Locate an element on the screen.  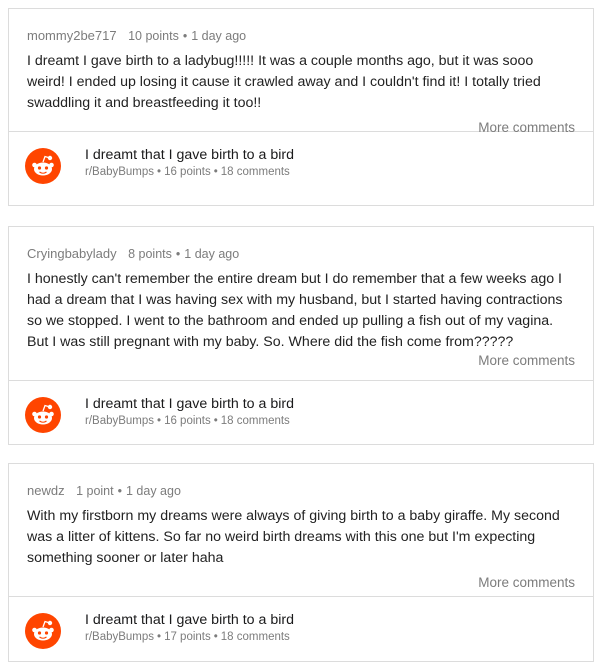
comment-meta: Cryingbabylady 8 points • 1 day ago is located at coordinates (133, 253).